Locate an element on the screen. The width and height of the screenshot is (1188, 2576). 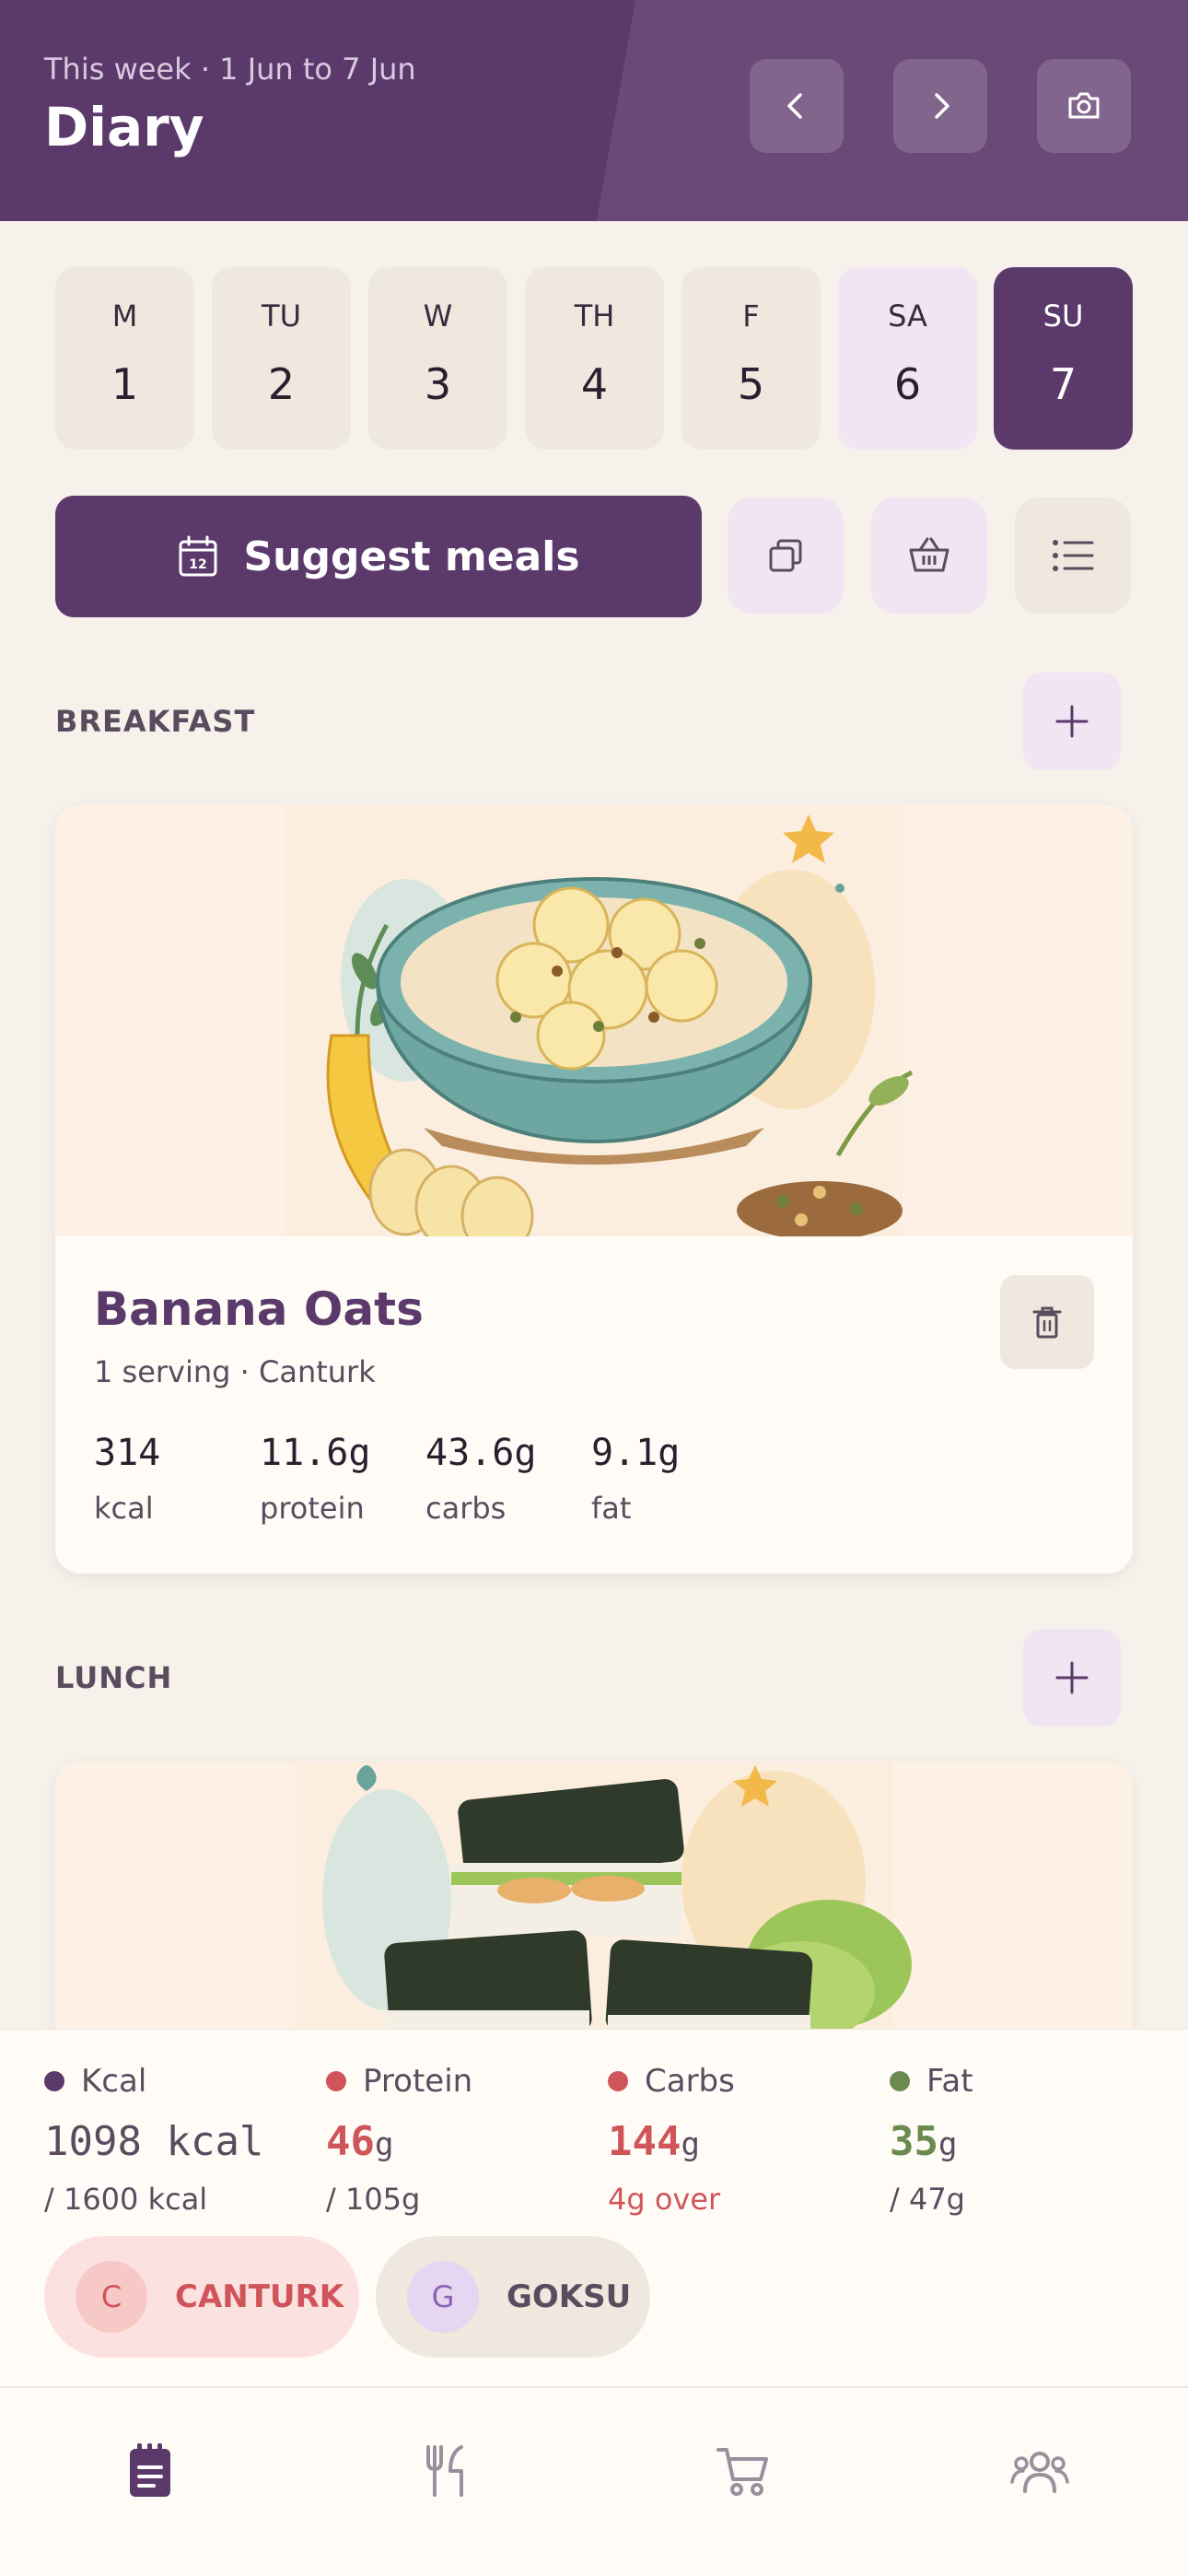
summary-fat: Fat 35g / 47g is located at coordinates (931, 2140).